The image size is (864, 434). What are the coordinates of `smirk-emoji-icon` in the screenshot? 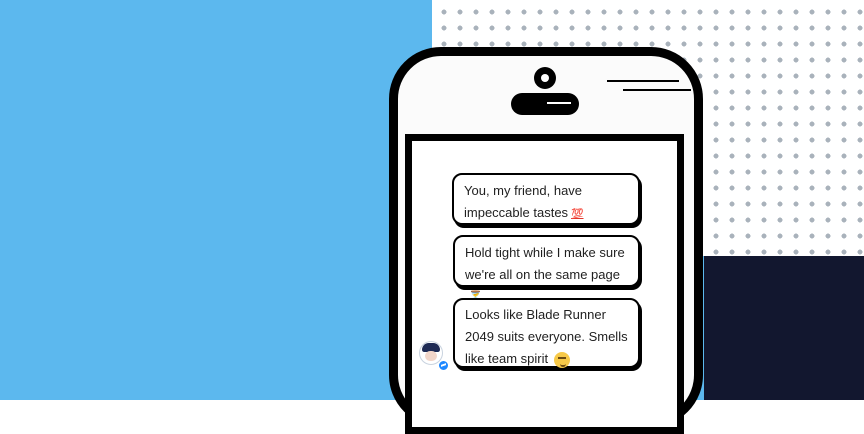 It's located at (562, 359).